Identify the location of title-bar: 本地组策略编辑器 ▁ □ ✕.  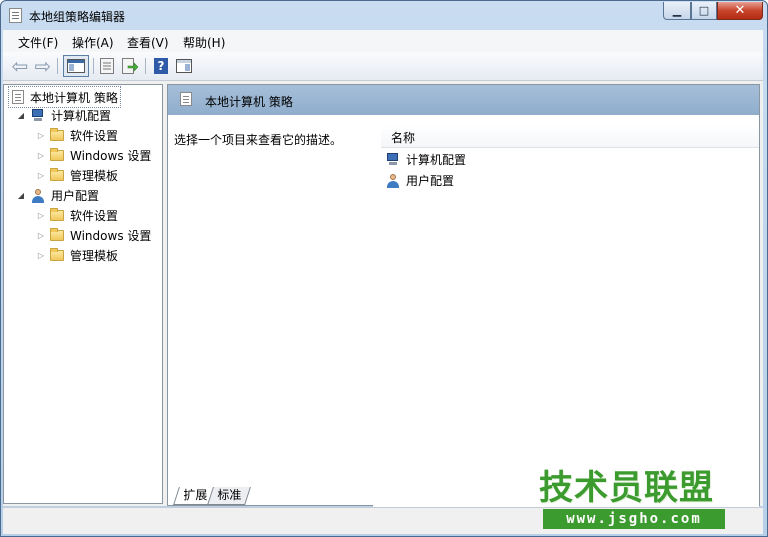
(384, 16).